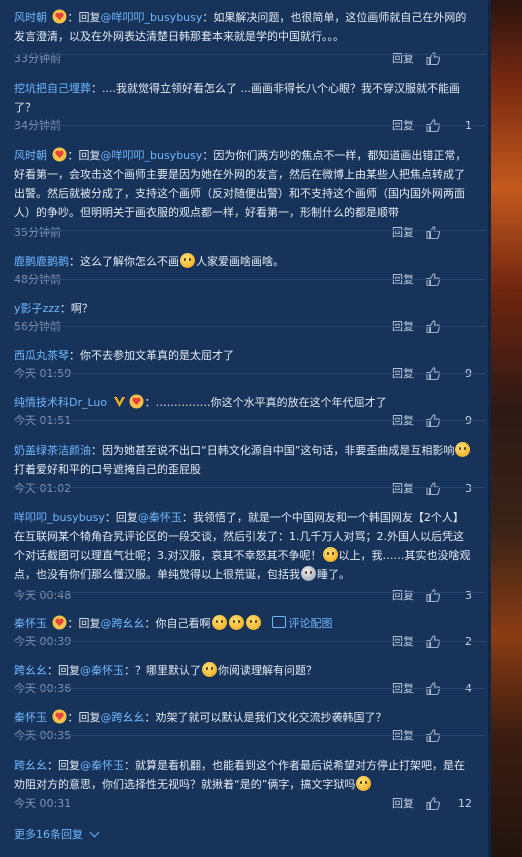 The width and height of the screenshot is (522, 857). Describe the element at coordinates (43, 373) in the screenshot. I see `timestamp: 今天 01:59` at that location.